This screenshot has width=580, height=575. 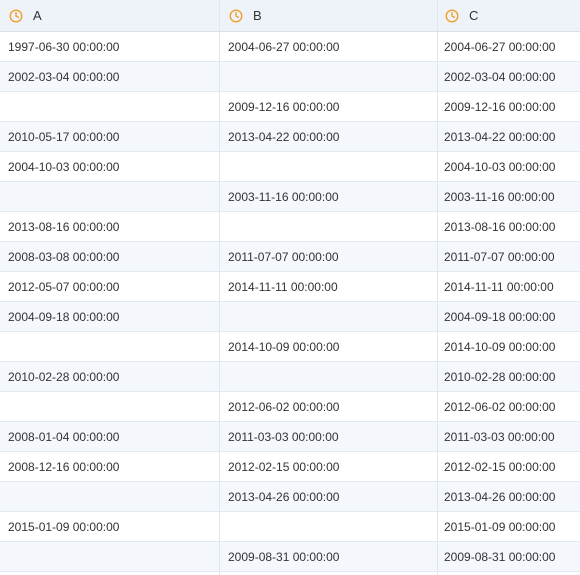 What do you see at coordinates (329, 496) in the screenshot?
I see `cell-b: 2013-04-26 00:00:00` at bounding box center [329, 496].